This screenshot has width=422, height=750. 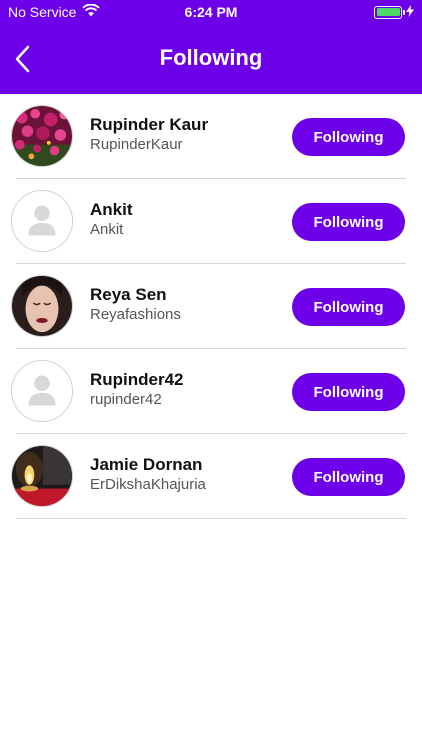 I want to click on status-time: 6:24 PM, so click(x=211, y=12).